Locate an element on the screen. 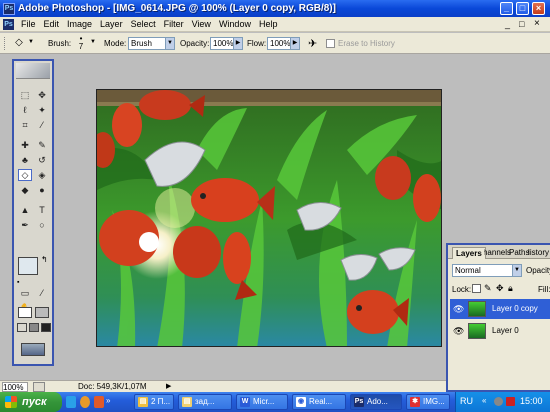 The image size is (550, 412). menu-view: View is located at coordinates (201, 24).